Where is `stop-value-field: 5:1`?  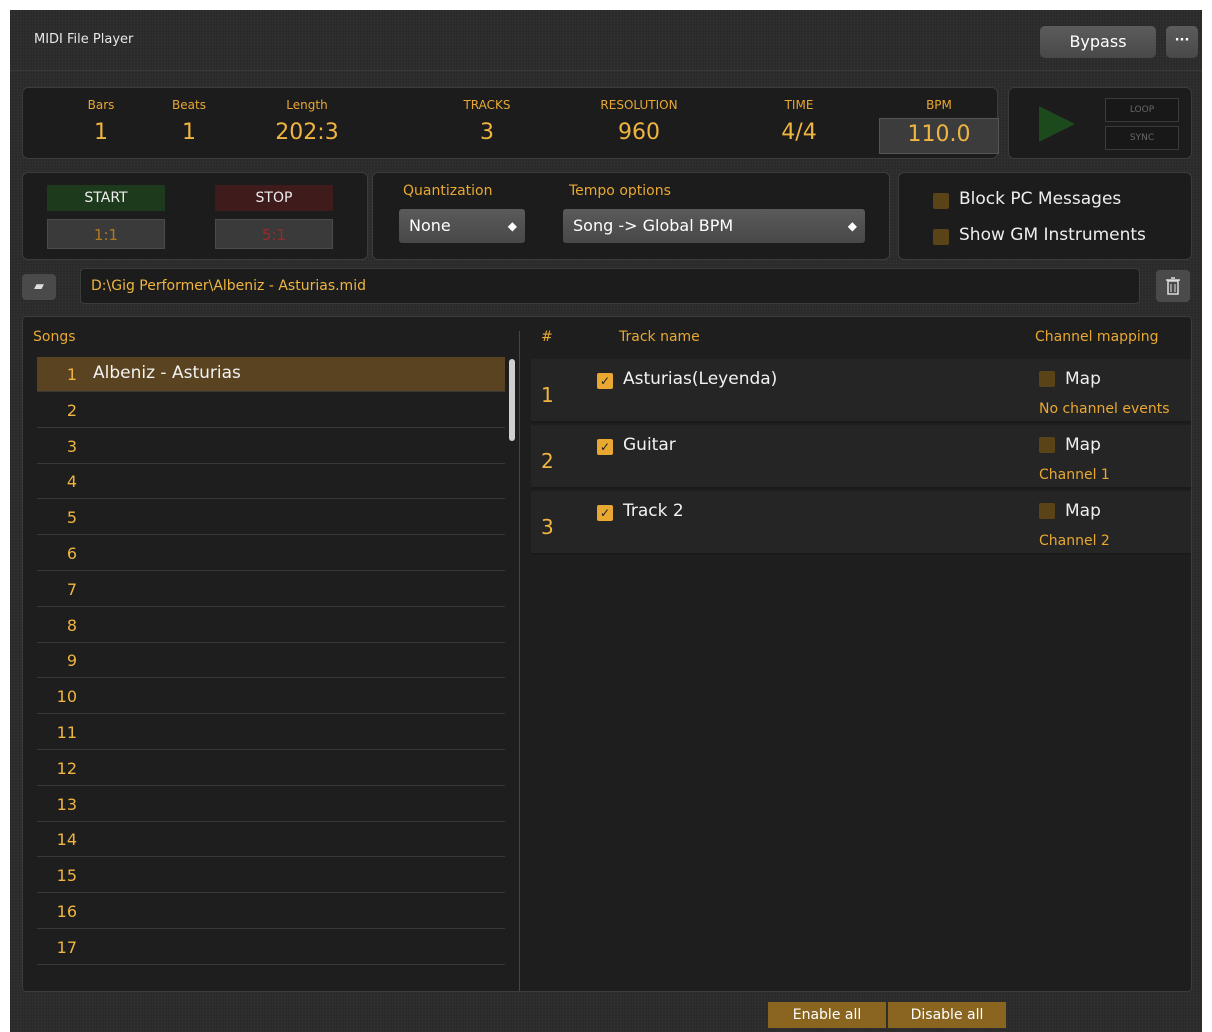 stop-value-field: 5:1 is located at coordinates (274, 234).